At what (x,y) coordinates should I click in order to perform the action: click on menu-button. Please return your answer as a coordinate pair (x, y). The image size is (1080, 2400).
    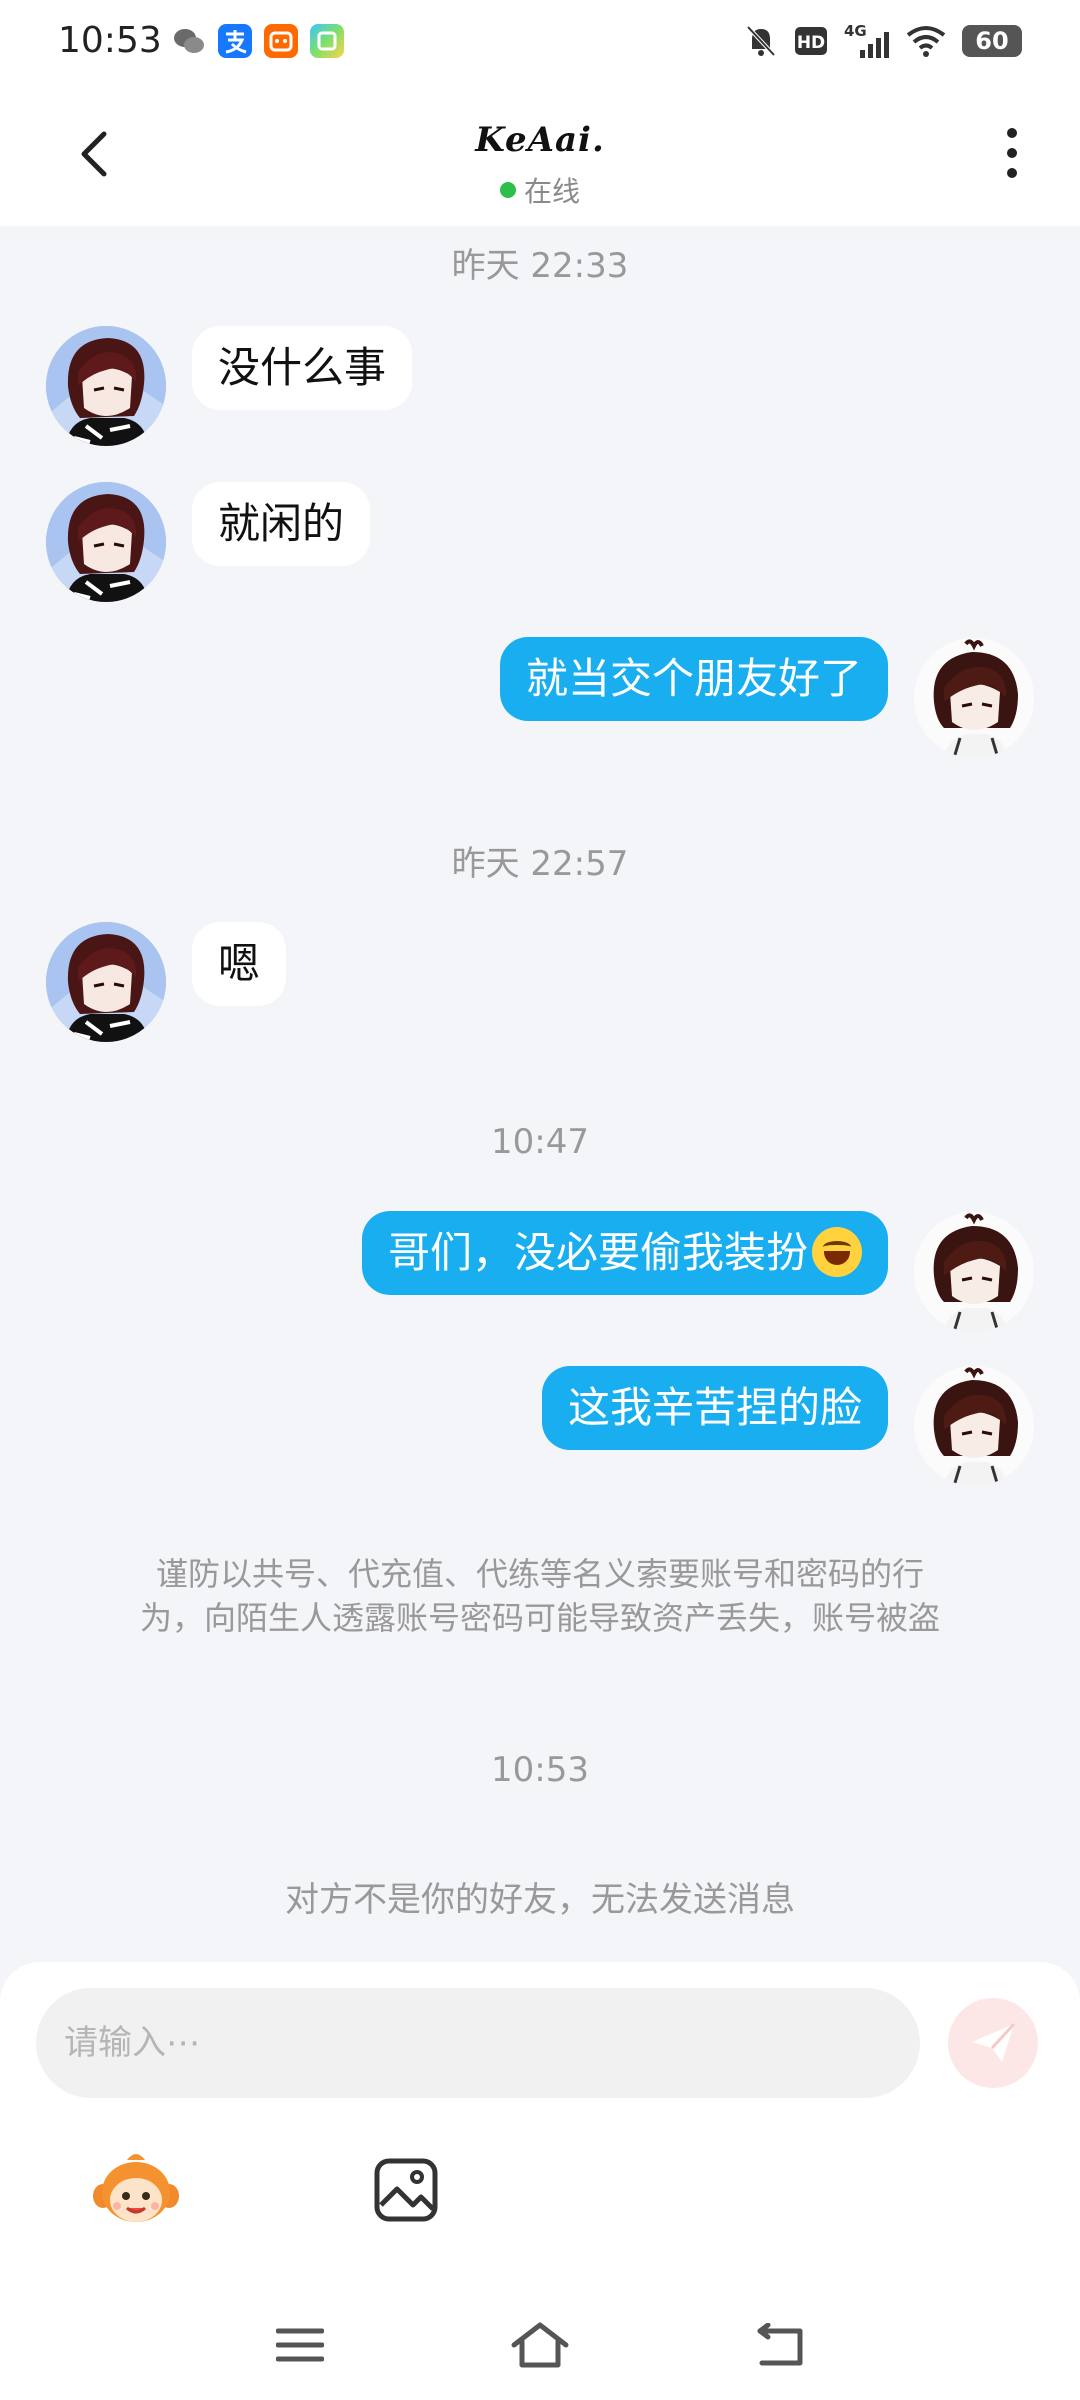
    Looking at the image, I should click on (300, 2345).